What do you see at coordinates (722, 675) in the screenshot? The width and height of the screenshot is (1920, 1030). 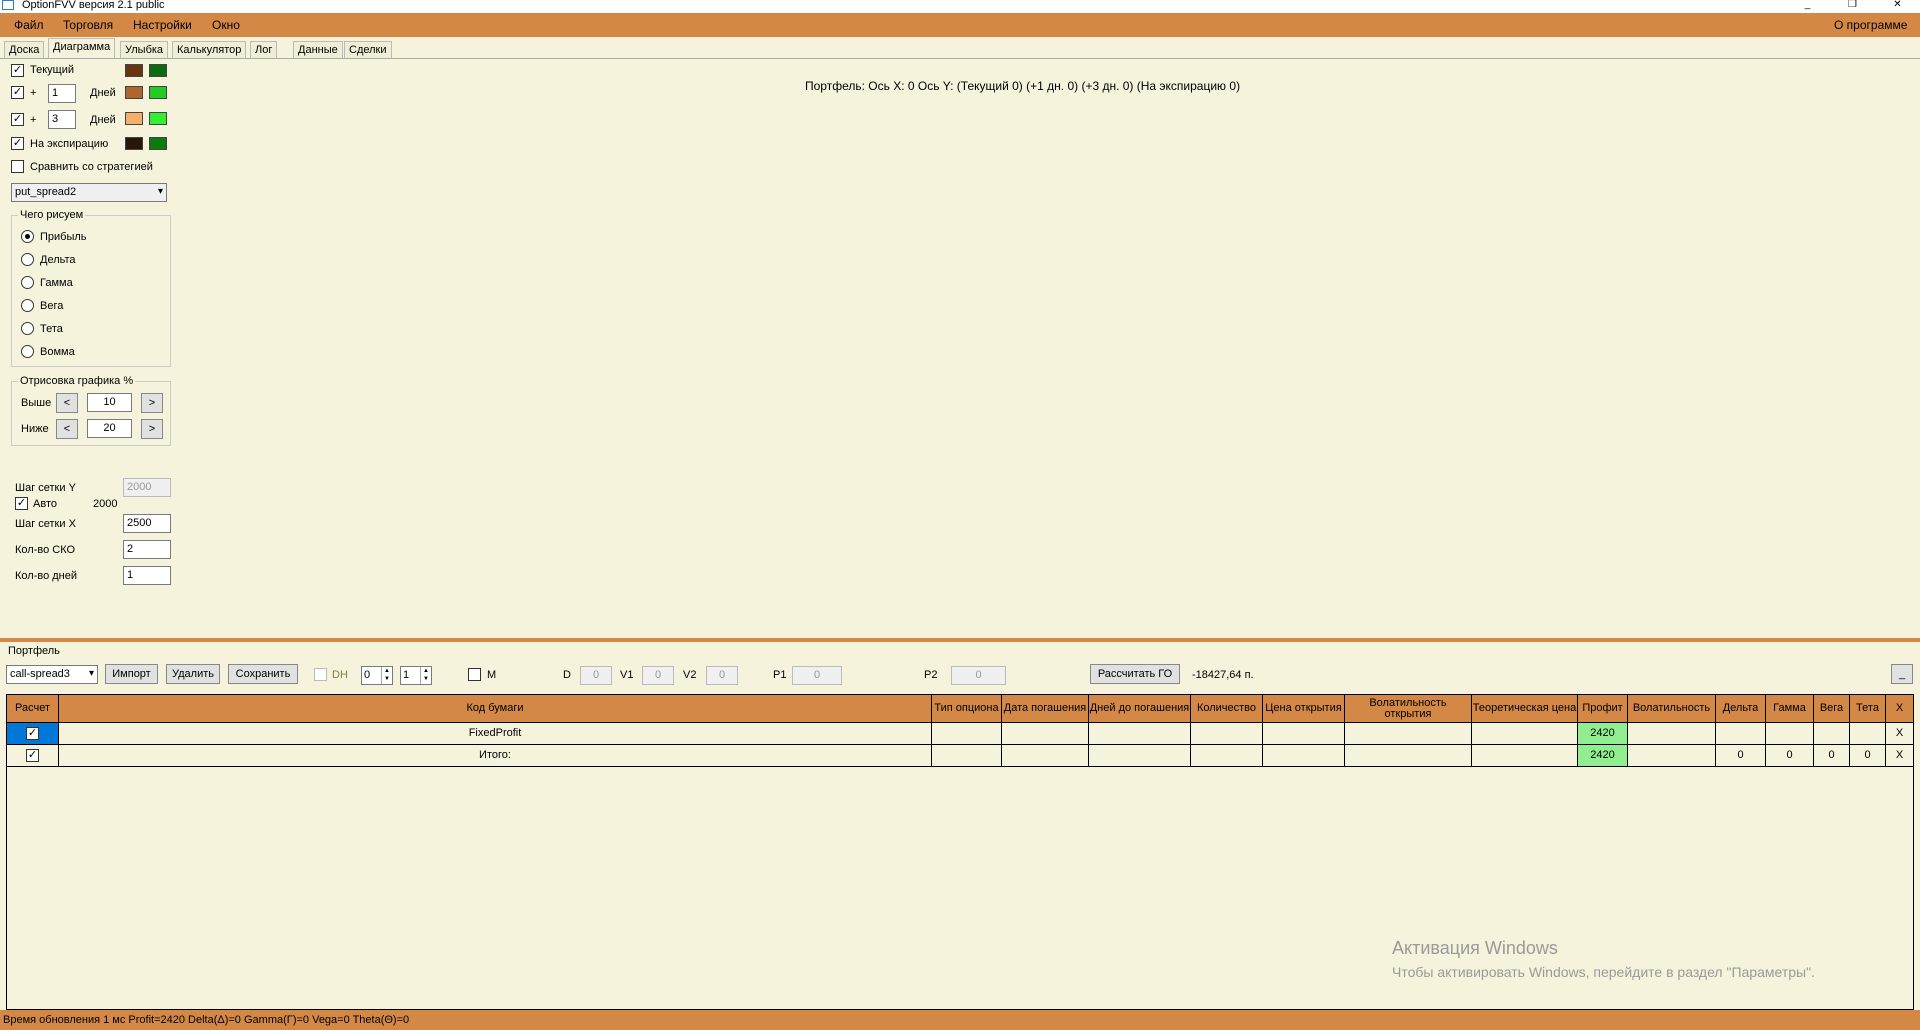 I see `v2-input: 0` at bounding box center [722, 675].